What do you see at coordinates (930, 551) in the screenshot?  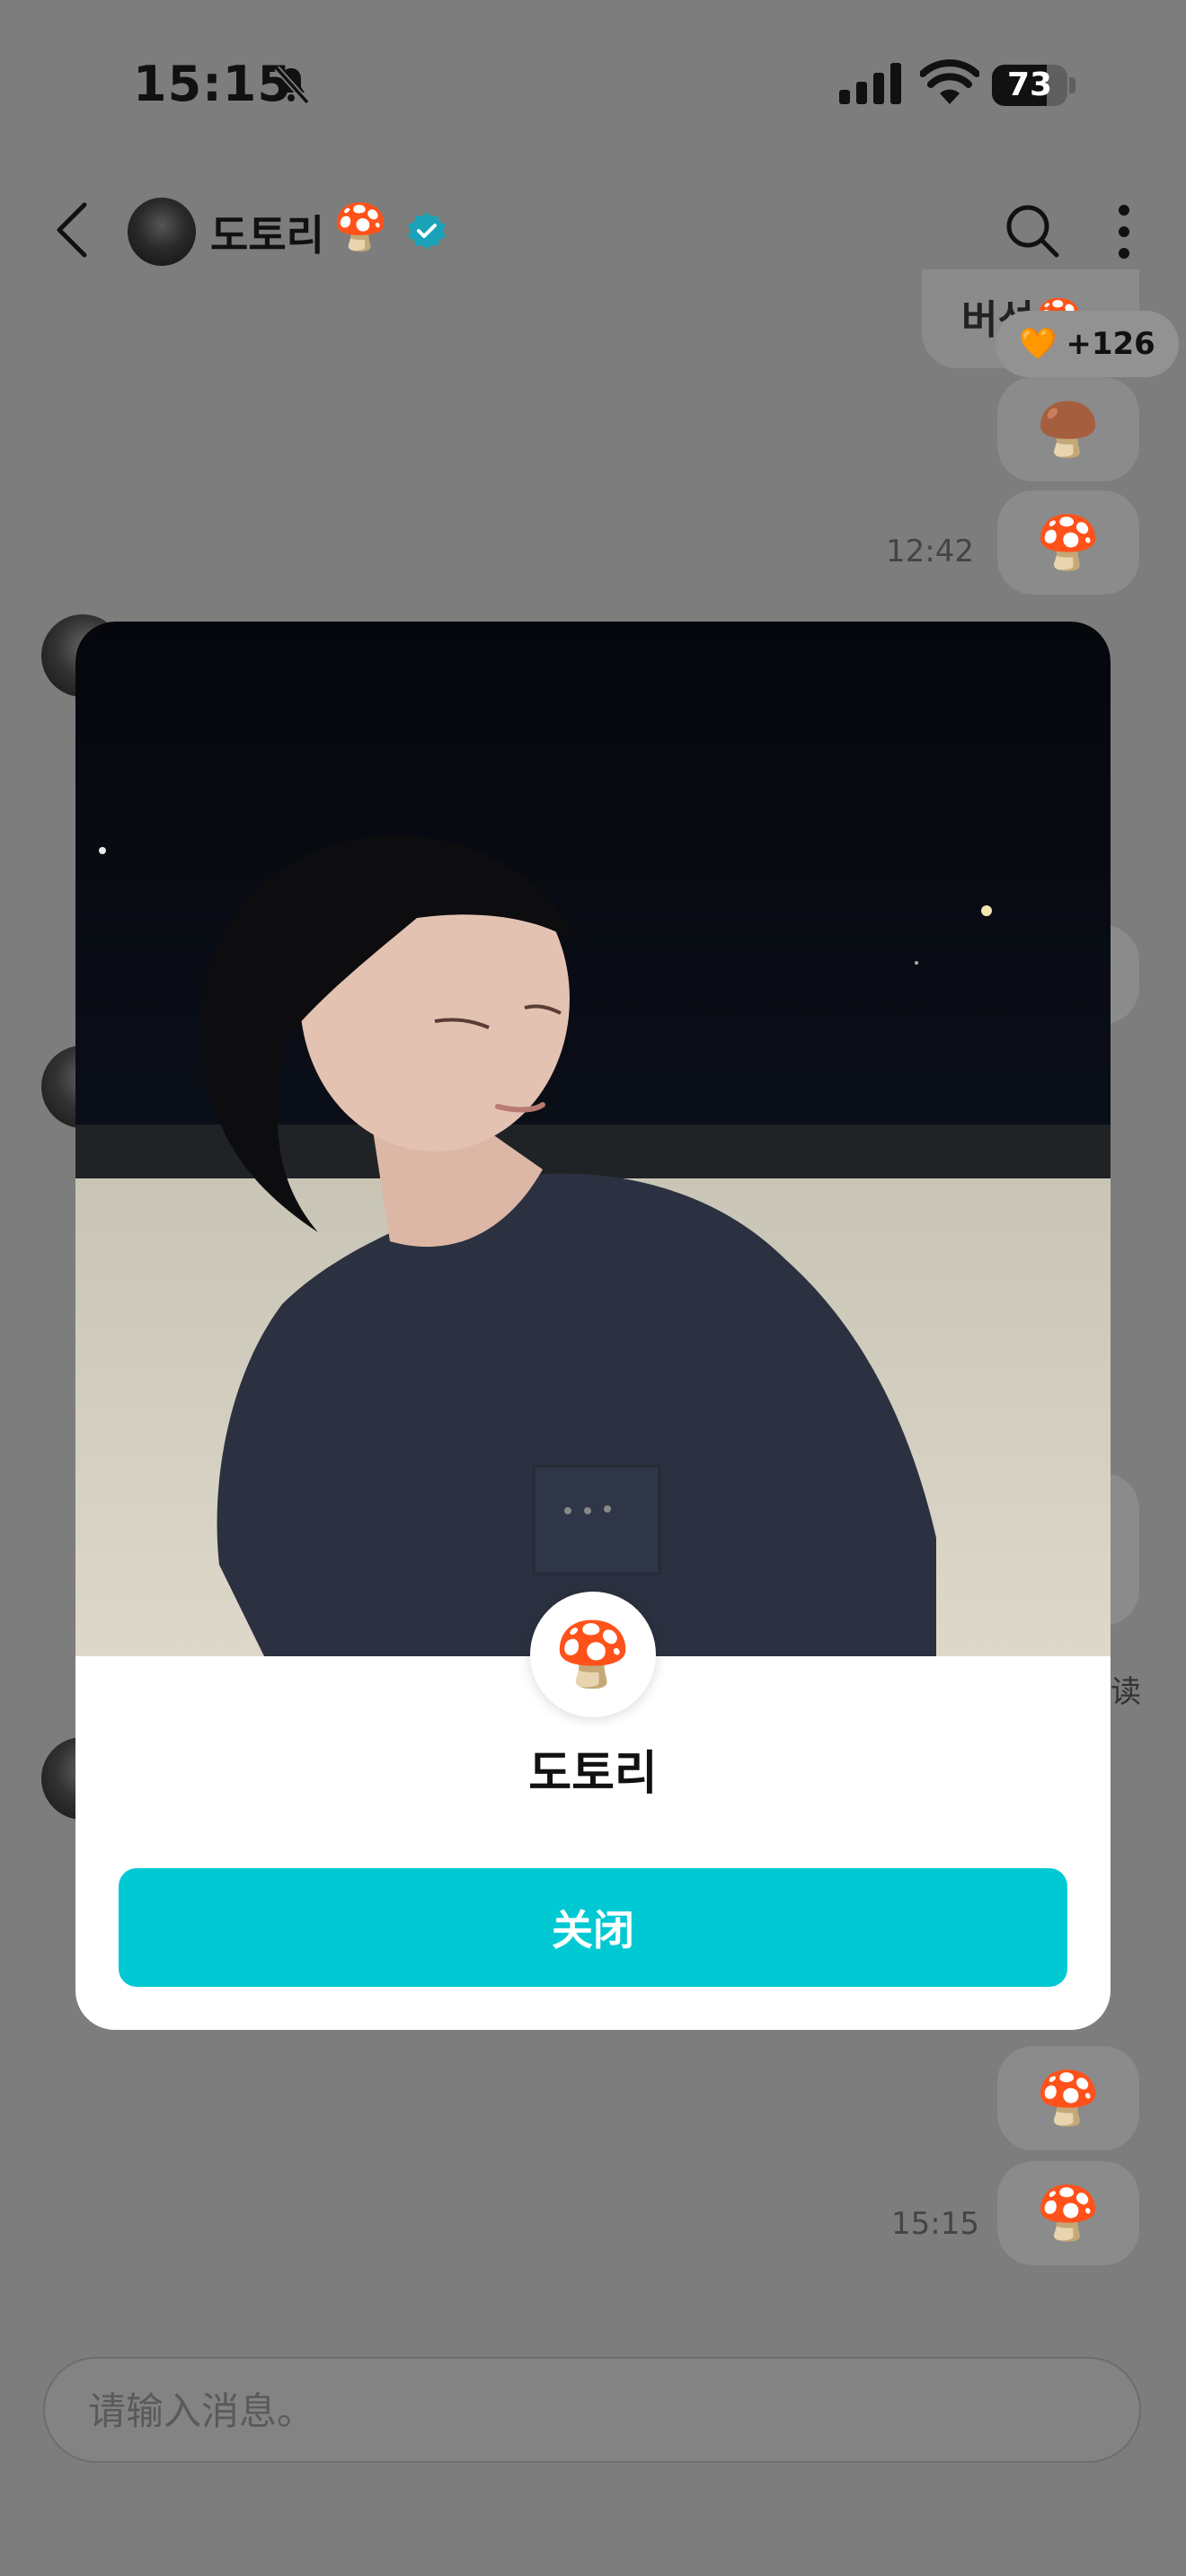 I see `message-time: 12:42` at bounding box center [930, 551].